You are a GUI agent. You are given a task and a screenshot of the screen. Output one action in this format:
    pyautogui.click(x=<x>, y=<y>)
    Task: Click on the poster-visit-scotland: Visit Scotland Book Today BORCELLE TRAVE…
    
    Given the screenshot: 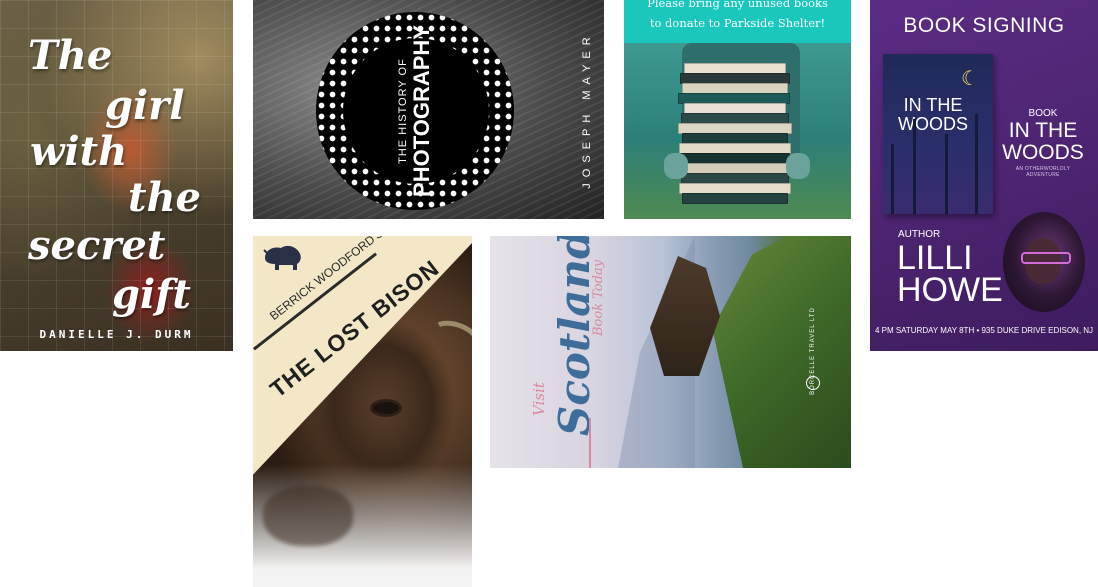 What is the action you would take?
    pyautogui.click(x=670, y=352)
    